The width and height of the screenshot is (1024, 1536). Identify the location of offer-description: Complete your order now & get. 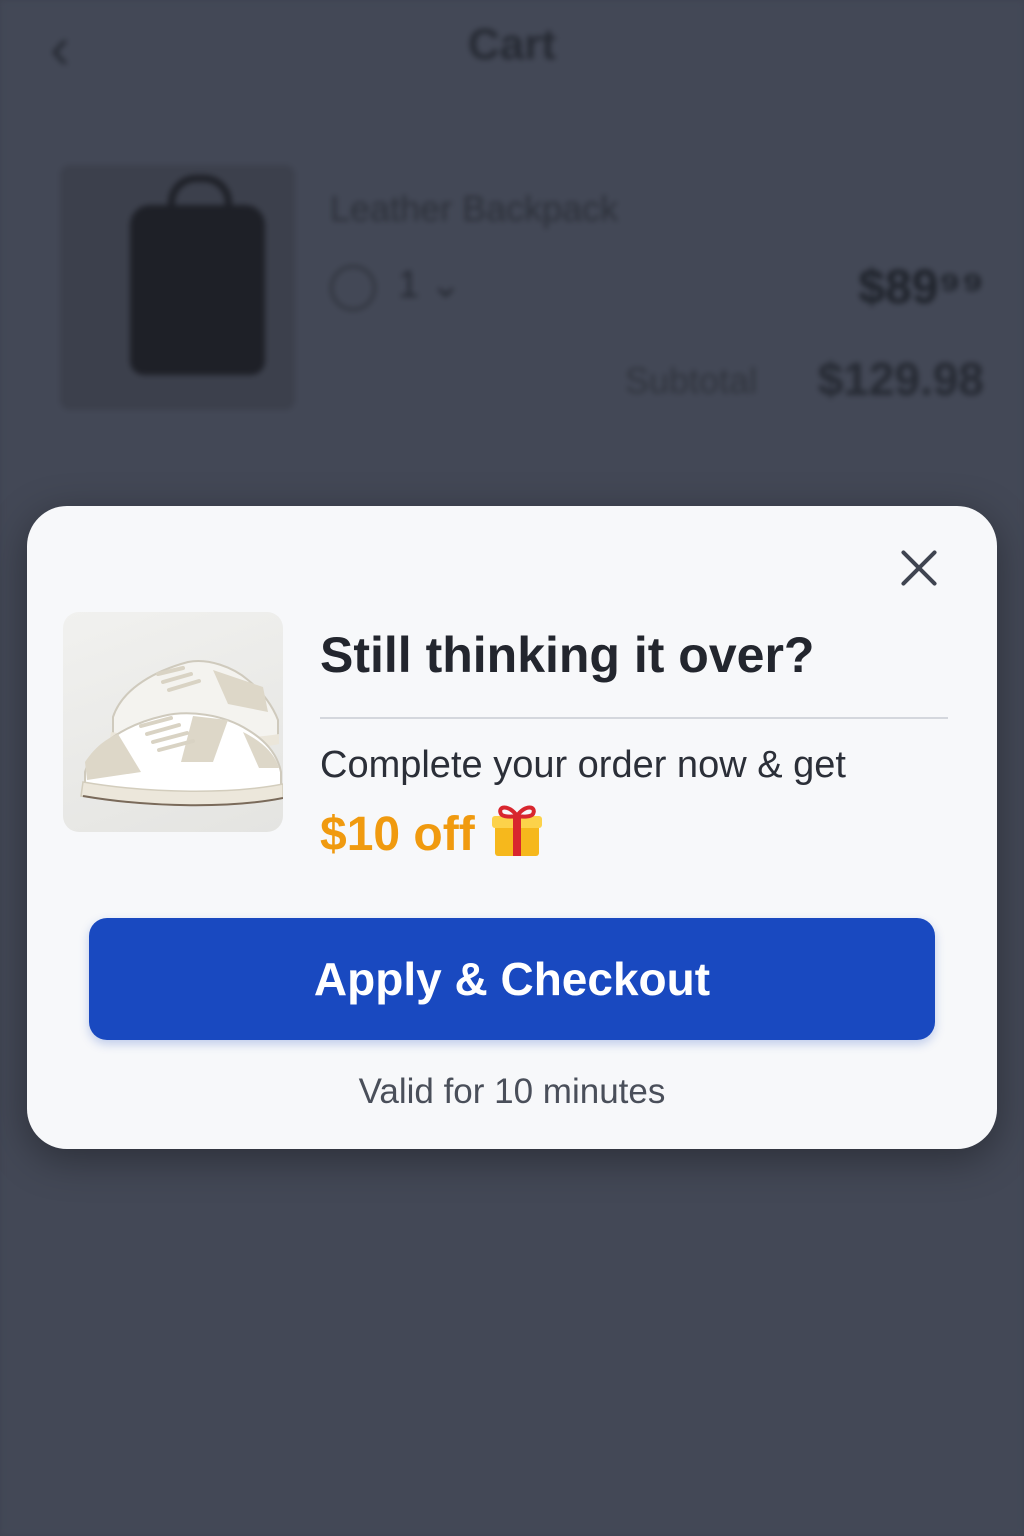
(583, 765).